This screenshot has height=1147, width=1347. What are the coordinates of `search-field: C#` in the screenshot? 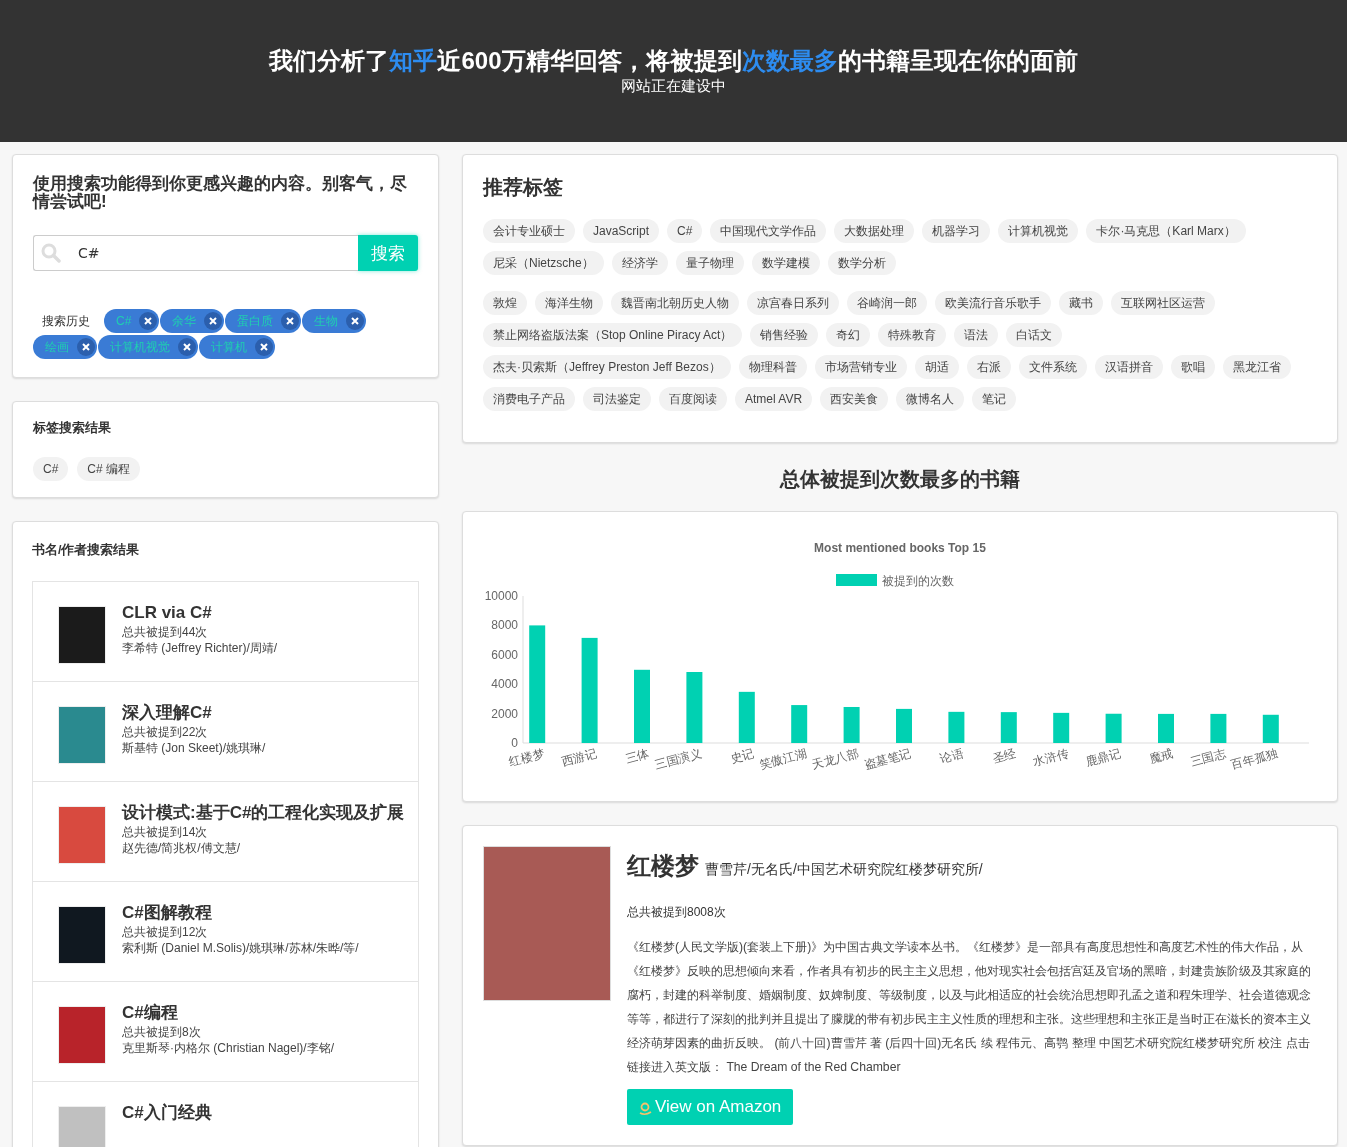 It's located at (195, 253).